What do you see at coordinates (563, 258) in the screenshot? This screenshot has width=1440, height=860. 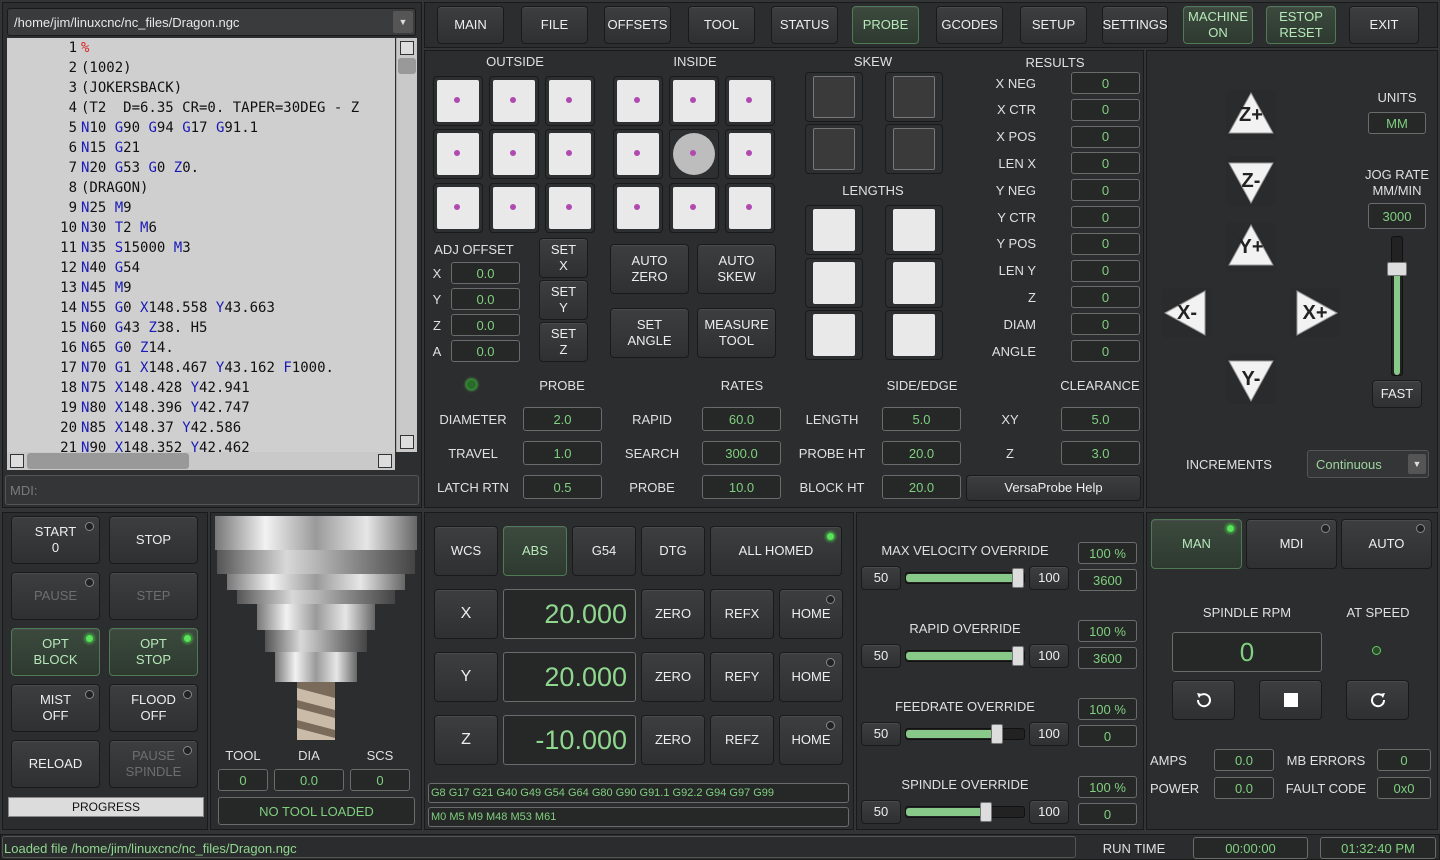 I see `set-x-button: SET X` at bounding box center [563, 258].